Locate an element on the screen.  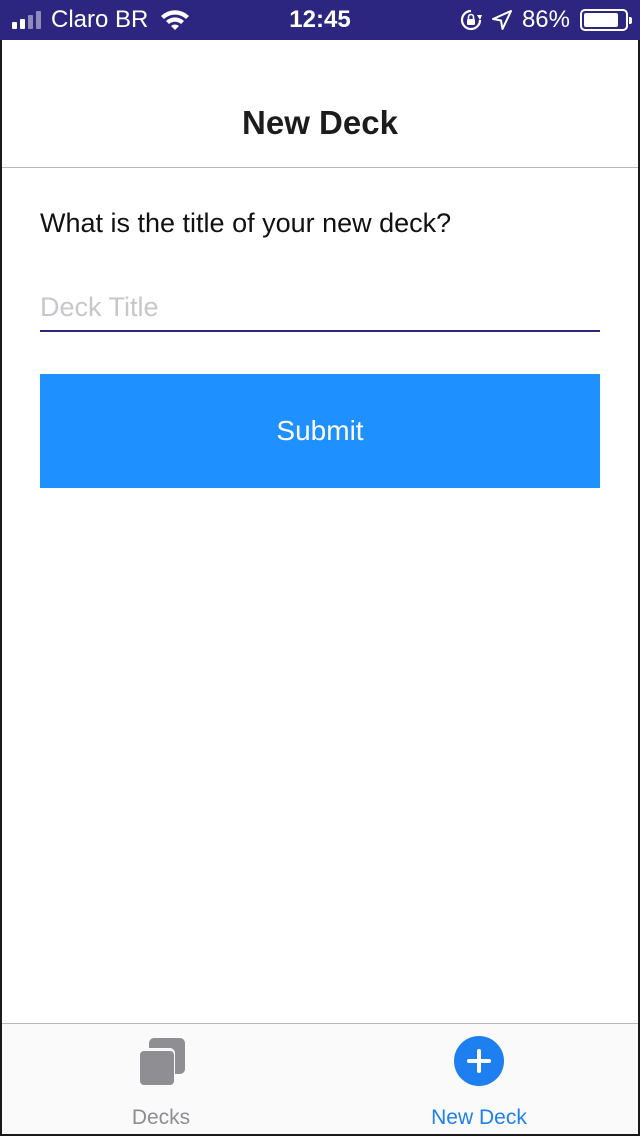
decks-icon is located at coordinates (161, 1064).